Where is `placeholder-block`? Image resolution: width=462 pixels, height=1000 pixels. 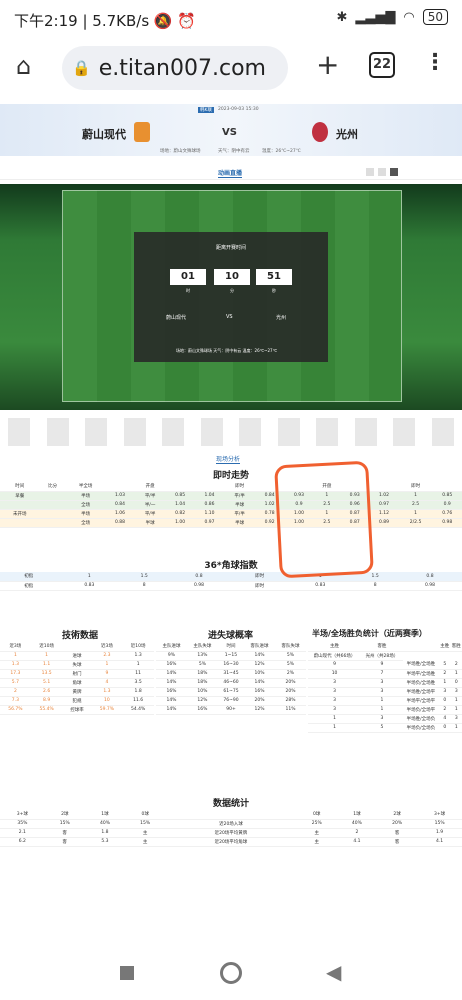 placeholder-block is located at coordinates (96, 432).